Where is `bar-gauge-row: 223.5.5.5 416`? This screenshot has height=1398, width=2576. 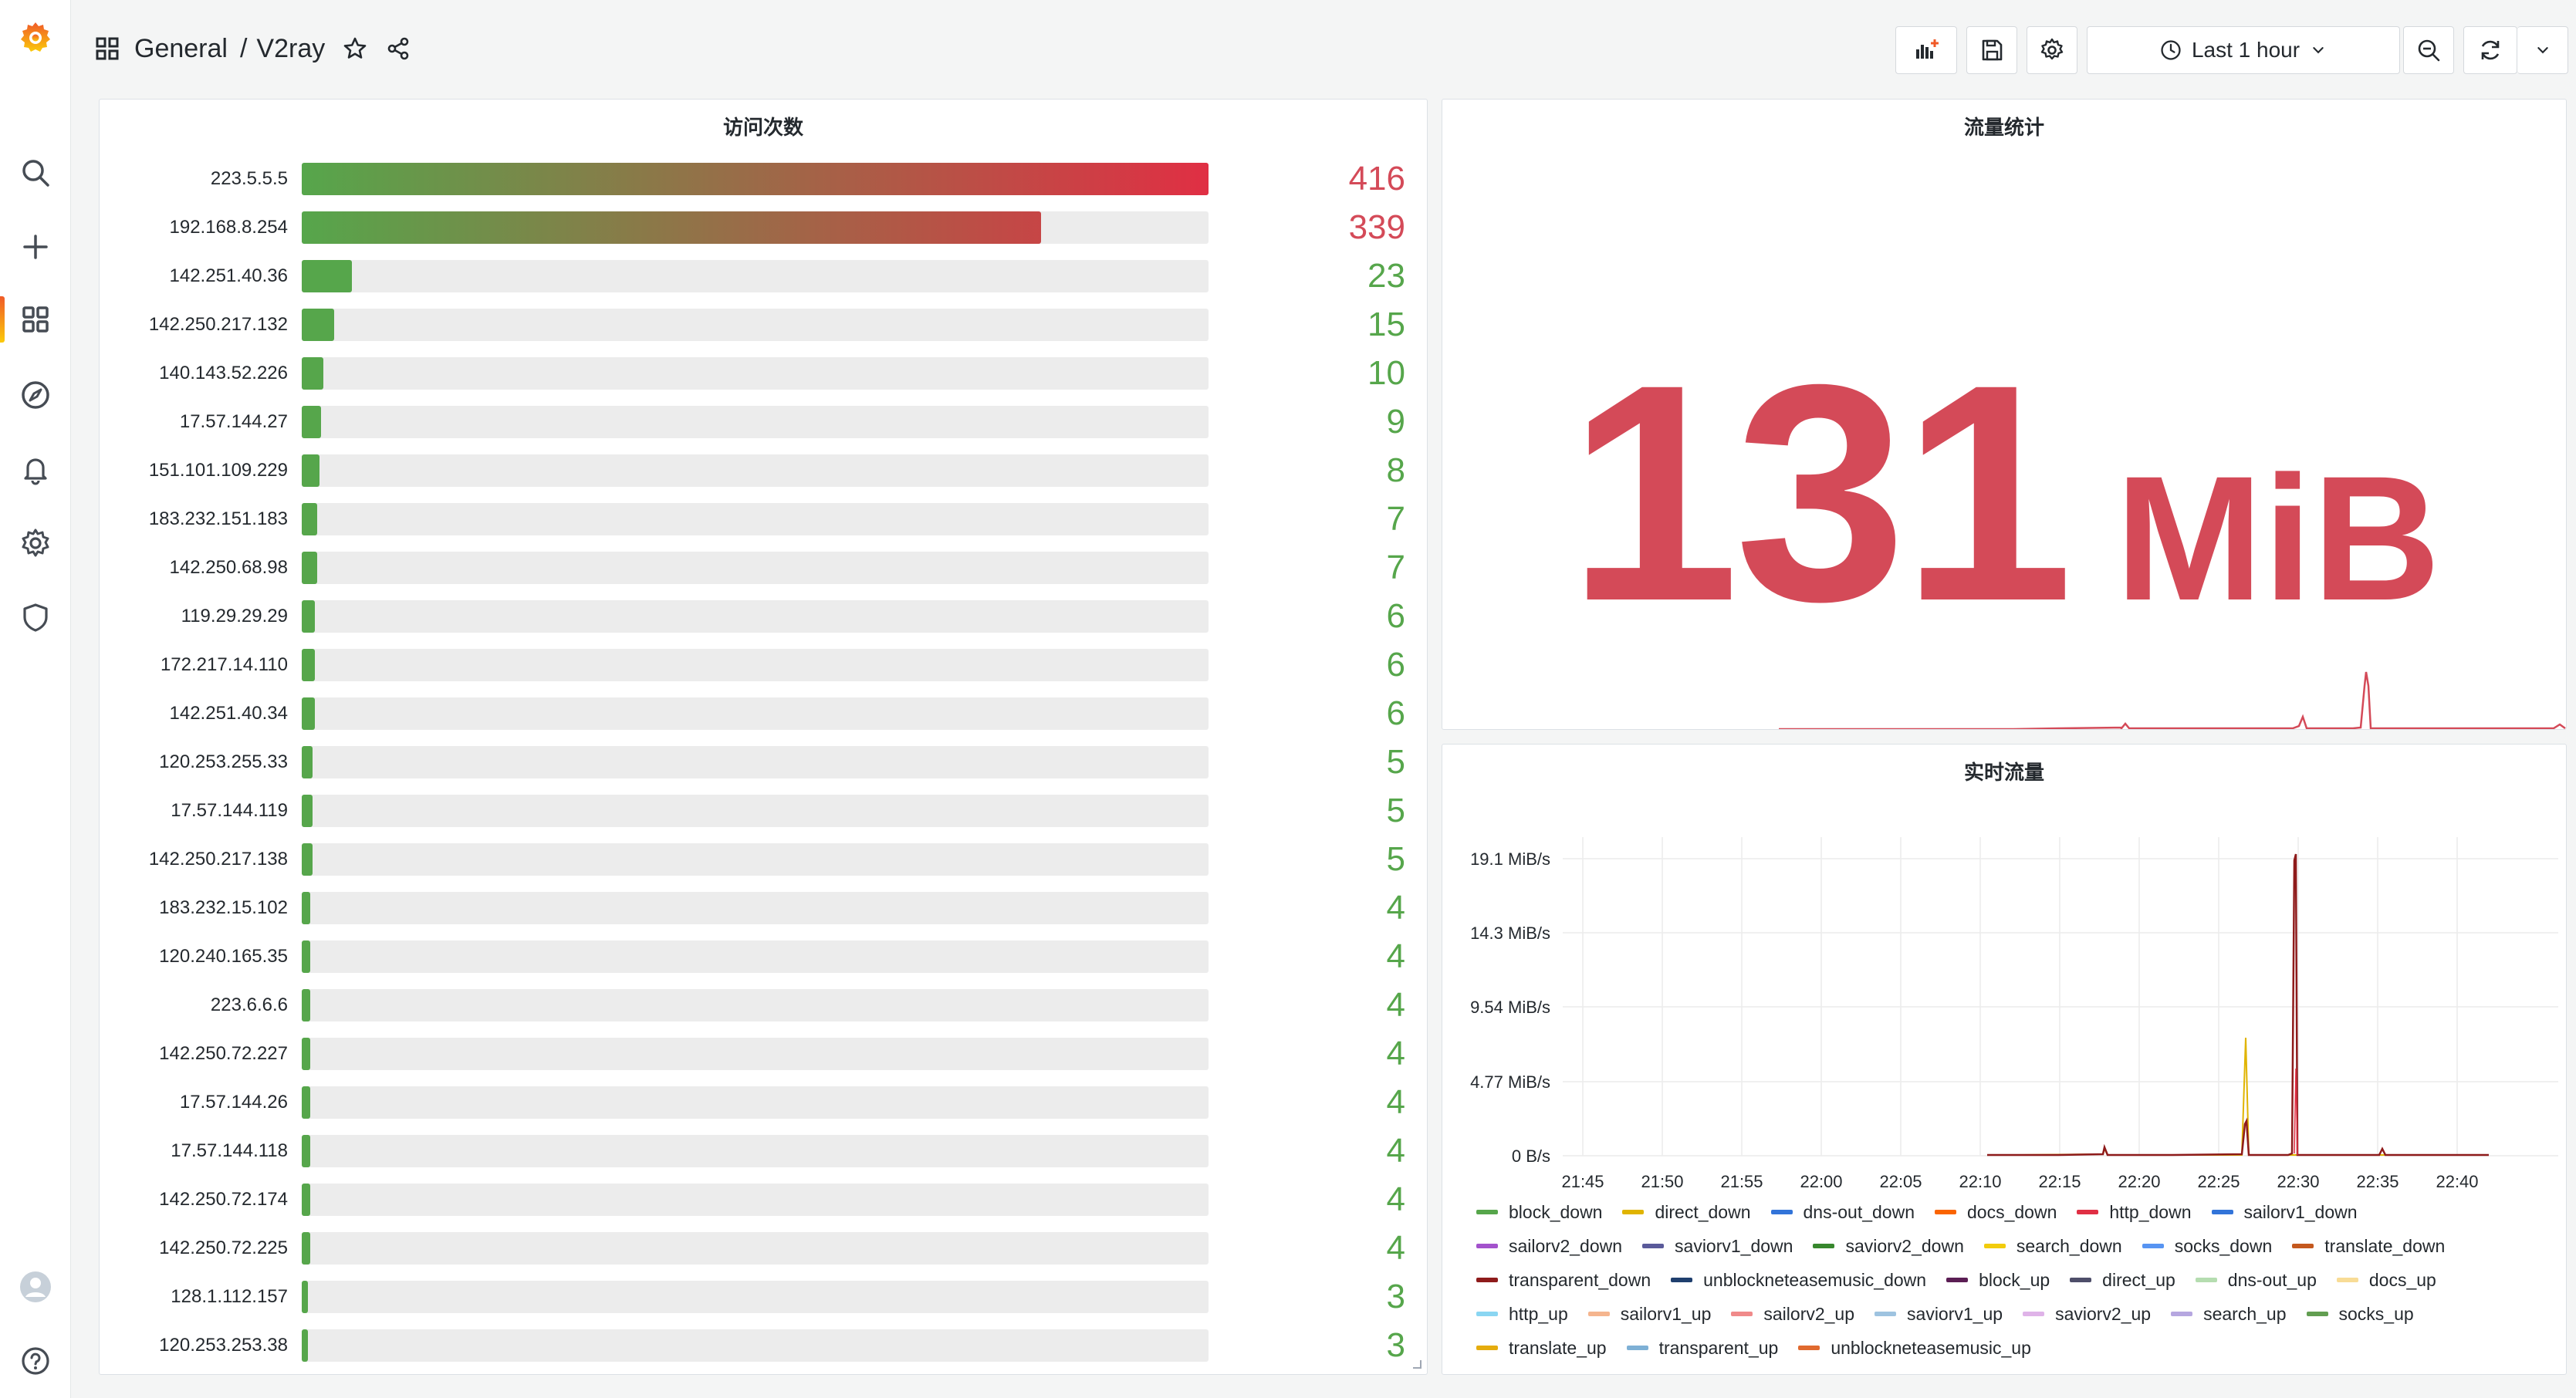
bar-gauge-row: 223.5.5.5 416 is located at coordinates (763, 179).